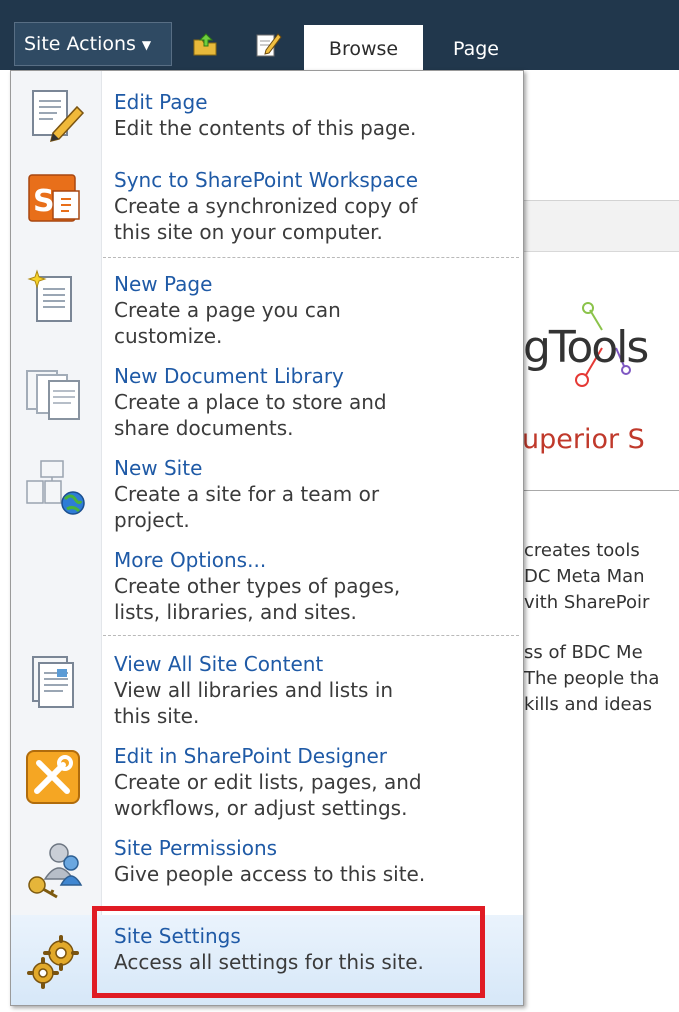  Describe the element at coordinates (53, 777) in the screenshot. I see `sharepoint-designer-icon` at that location.